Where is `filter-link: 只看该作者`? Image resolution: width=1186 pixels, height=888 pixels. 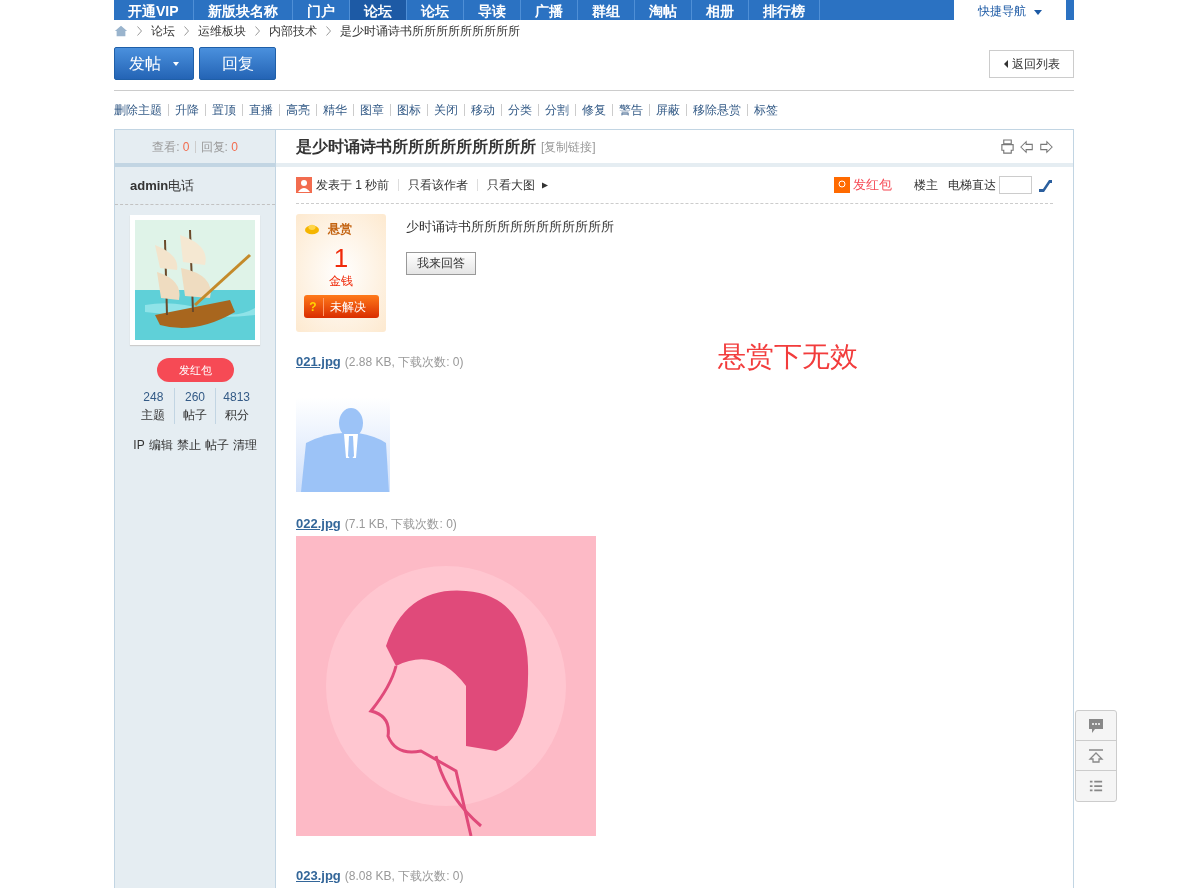 filter-link: 只看该作者 is located at coordinates (433, 185).